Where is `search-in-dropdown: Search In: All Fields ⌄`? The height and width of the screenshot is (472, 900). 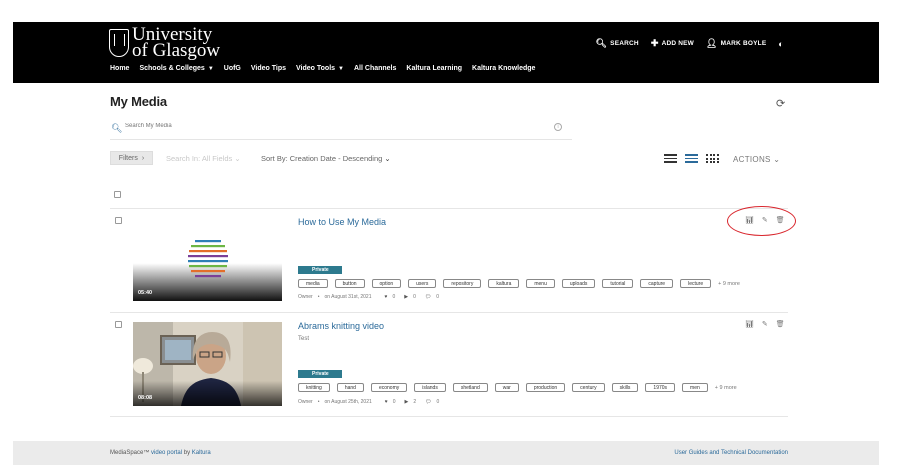 search-in-dropdown: Search In: All Fields ⌄ is located at coordinates (203, 158).